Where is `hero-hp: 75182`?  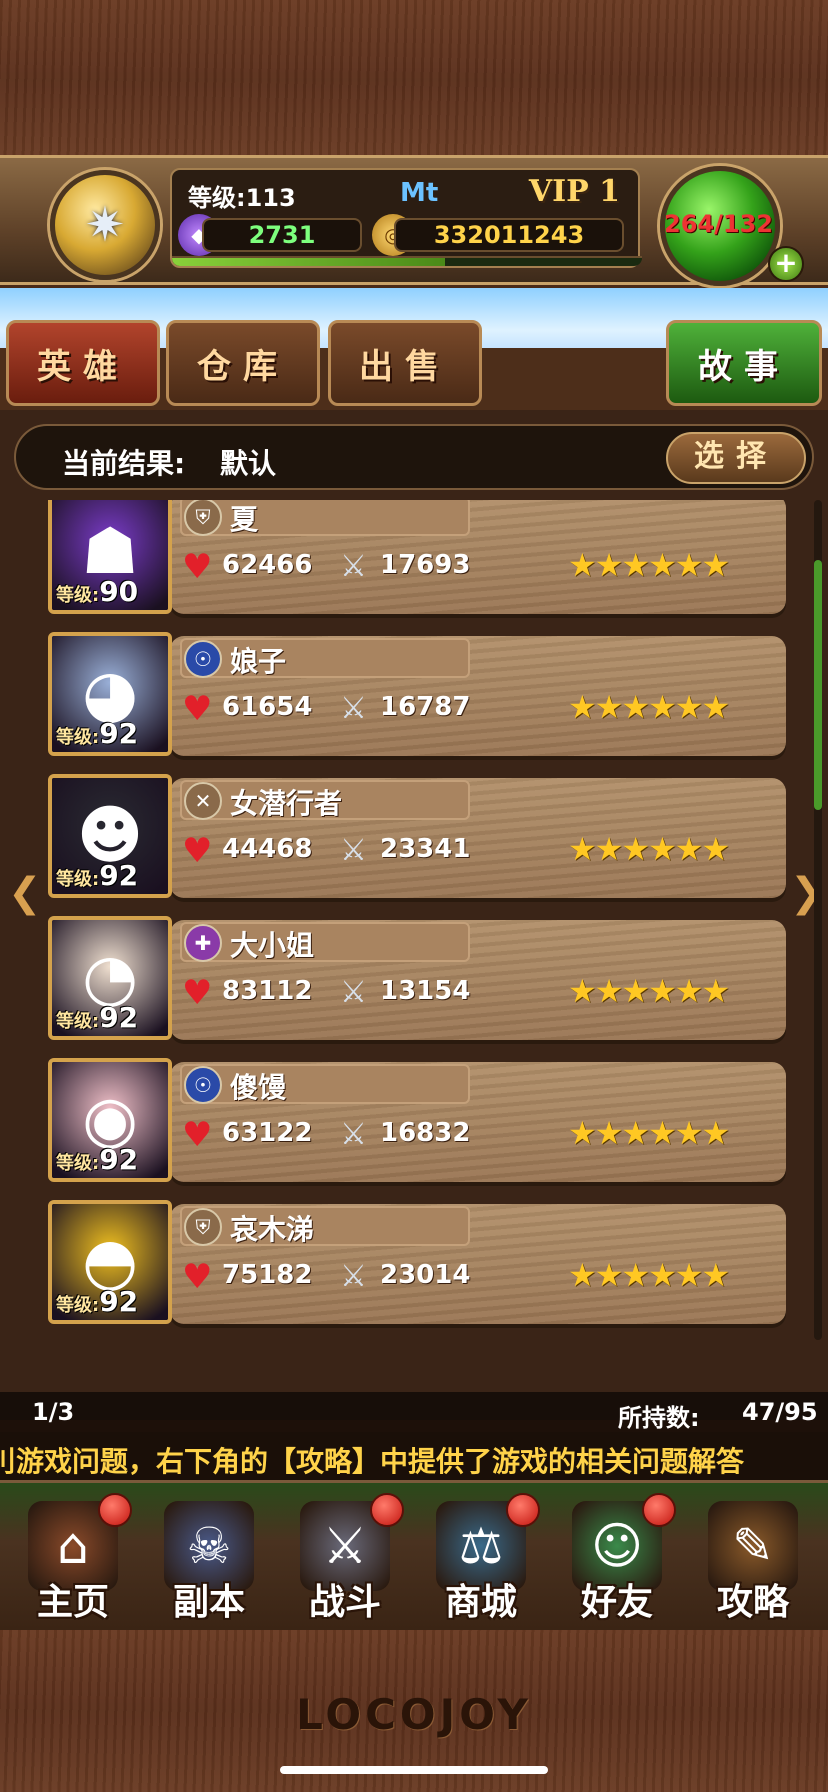
hero-hp: 75182 is located at coordinates (267, 1275).